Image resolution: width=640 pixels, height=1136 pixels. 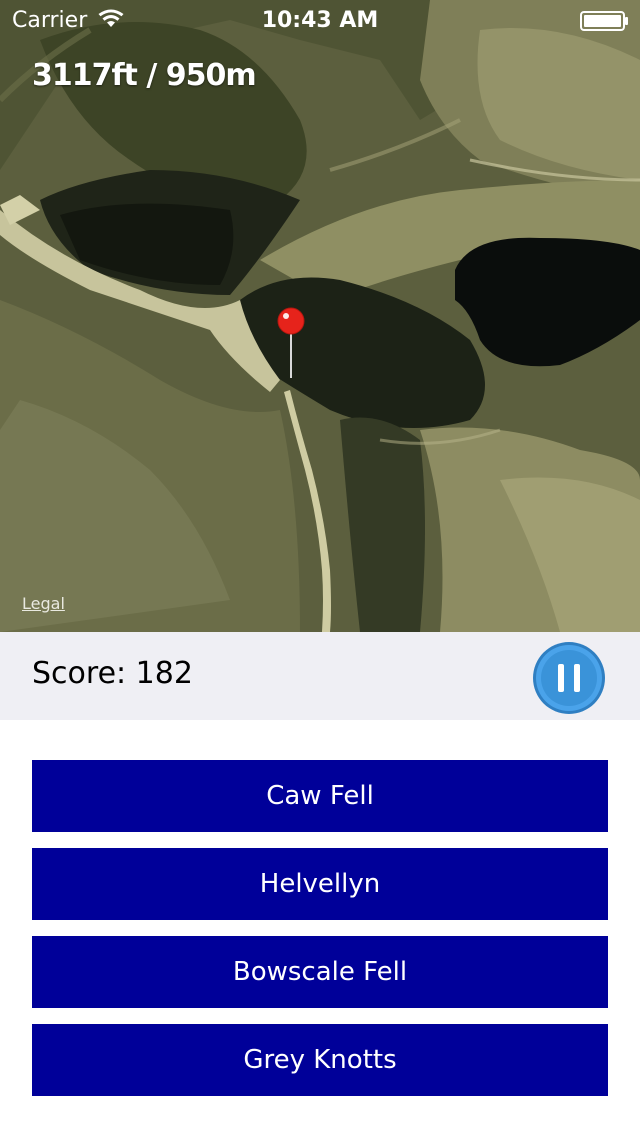 What do you see at coordinates (320, 884) in the screenshot?
I see `answer-button-helvellyn: Helvellyn` at bounding box center [320, 884].